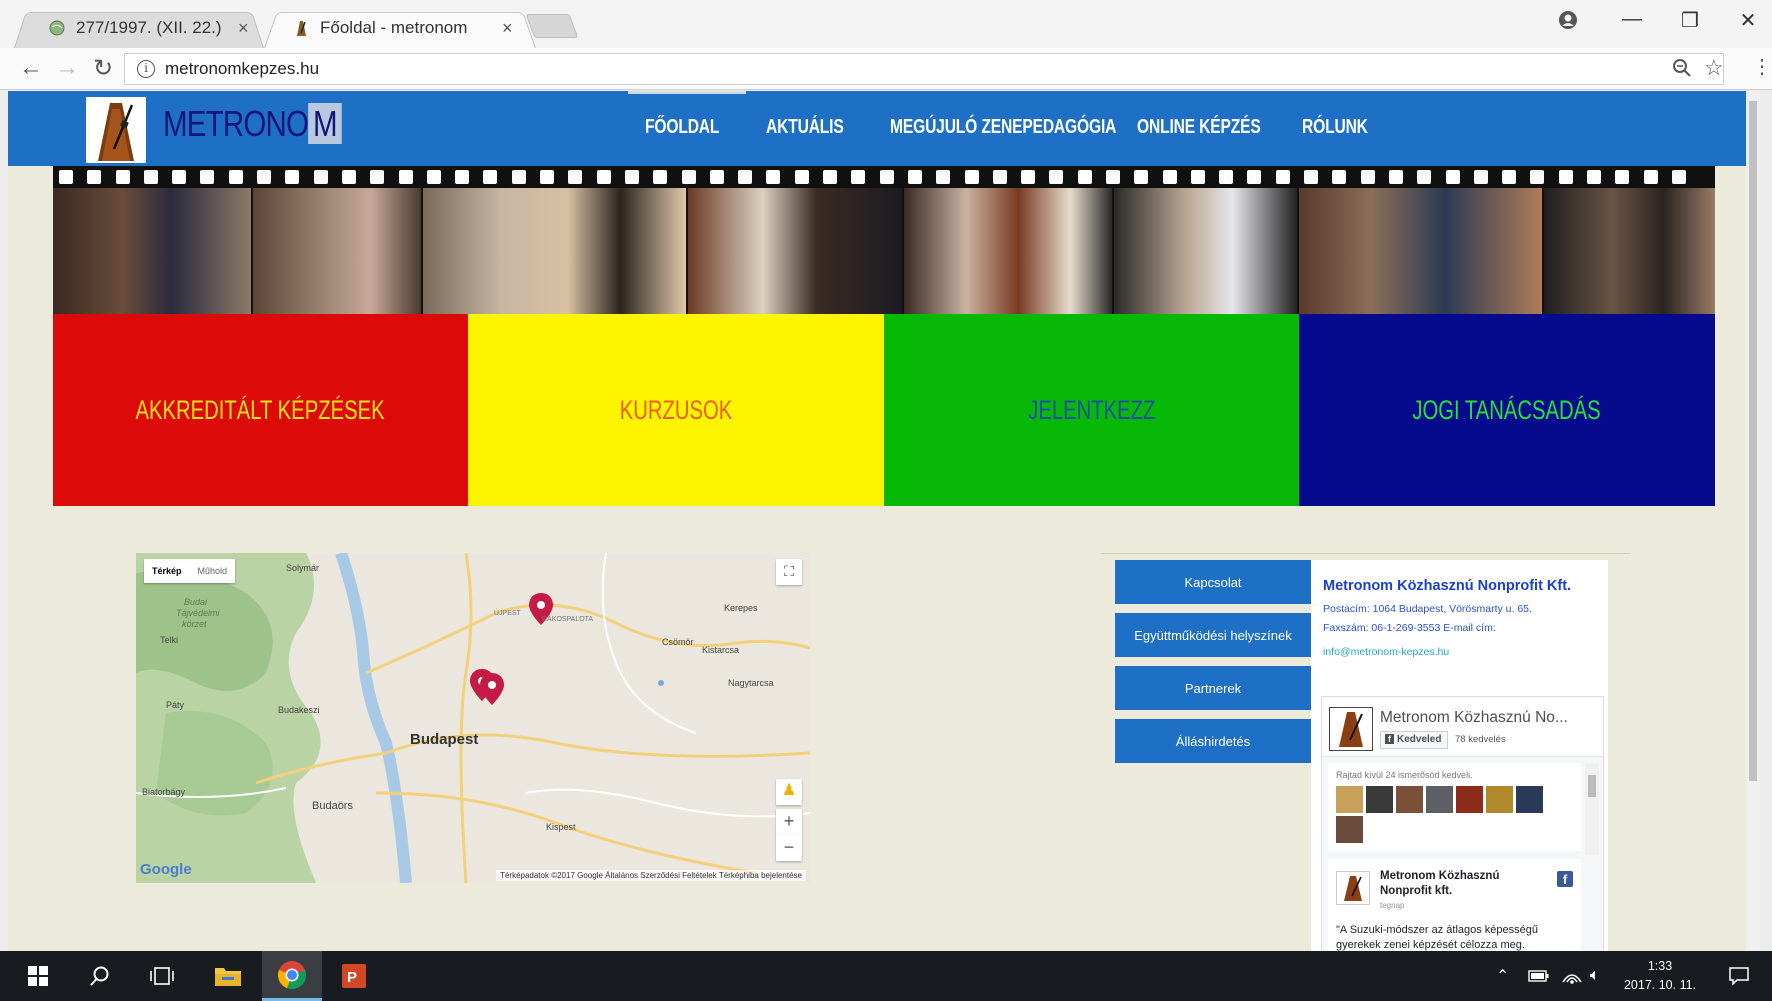 Image resolution: width=1772 pixels, height=1001 pixels. I want to click on tab-title: 277/1997. (XII. 22.) Korm, so click(151, 27).